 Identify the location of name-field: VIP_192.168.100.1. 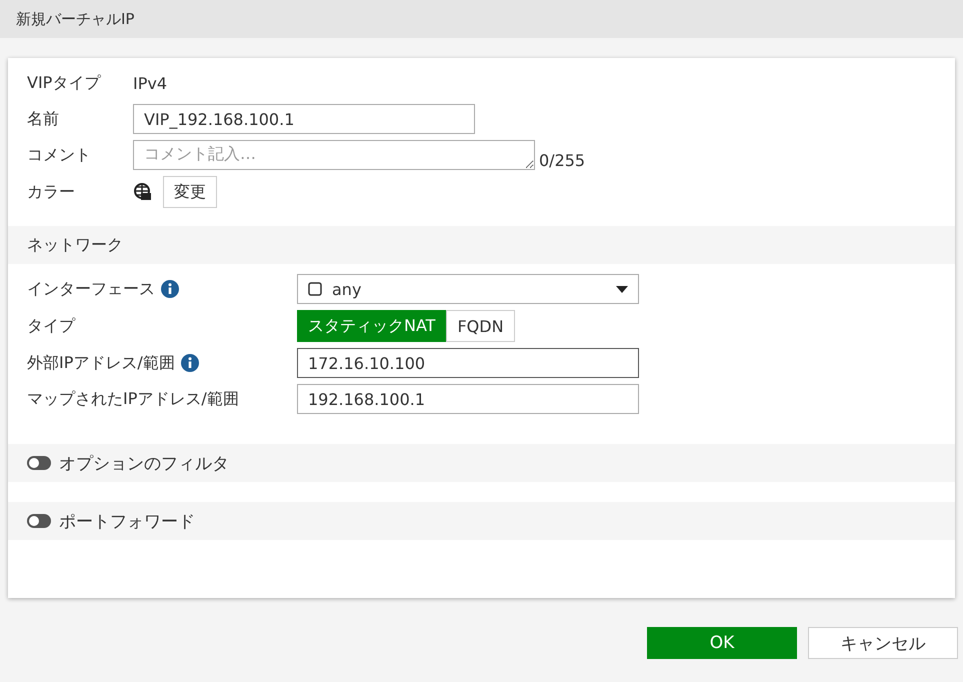
(304, 119).